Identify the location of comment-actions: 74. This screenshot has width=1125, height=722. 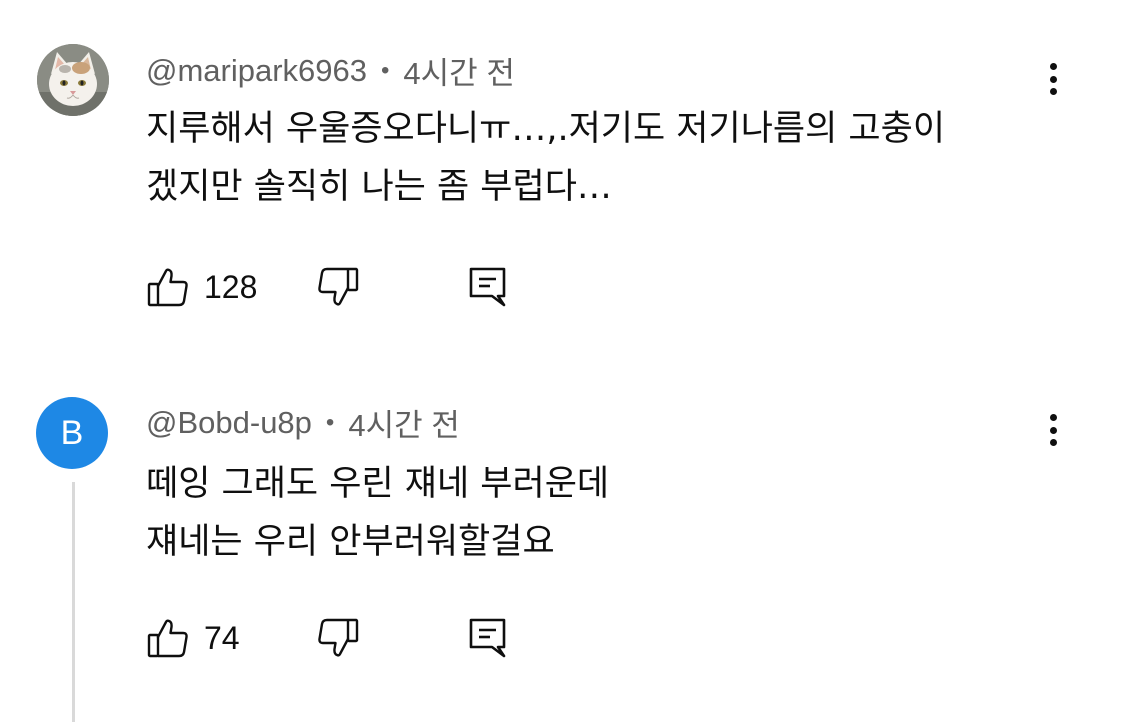
(346, 638).